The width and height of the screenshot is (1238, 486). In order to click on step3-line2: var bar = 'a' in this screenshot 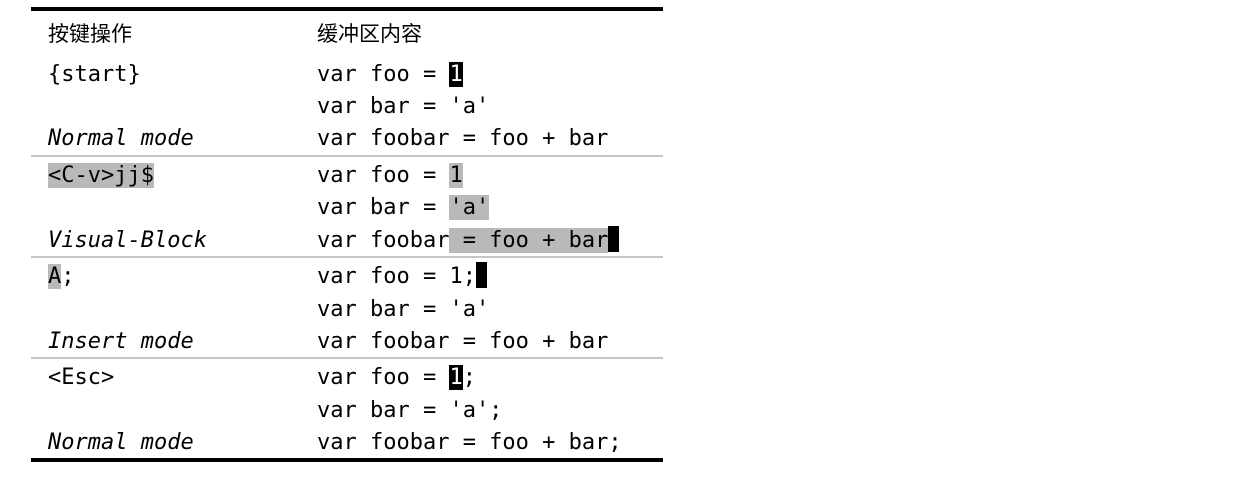, I will do `click(403, 309)`.